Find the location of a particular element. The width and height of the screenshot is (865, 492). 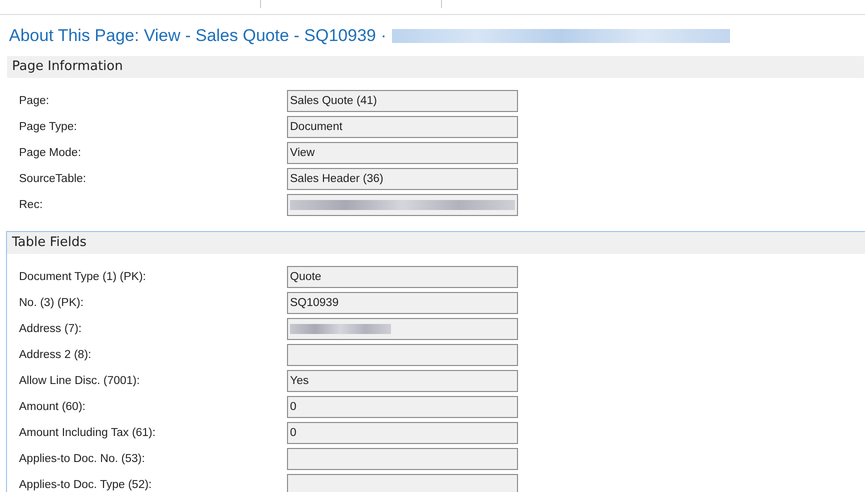

field-box: Document is located at coordinates (402, 127).